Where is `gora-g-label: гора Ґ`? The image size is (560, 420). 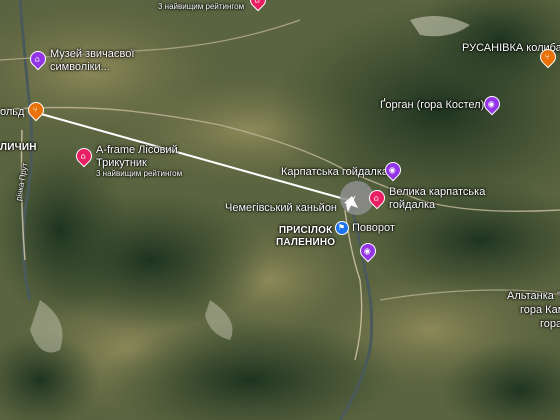 gora-g-label: гора Ґ is located at coordinates (550, 324).